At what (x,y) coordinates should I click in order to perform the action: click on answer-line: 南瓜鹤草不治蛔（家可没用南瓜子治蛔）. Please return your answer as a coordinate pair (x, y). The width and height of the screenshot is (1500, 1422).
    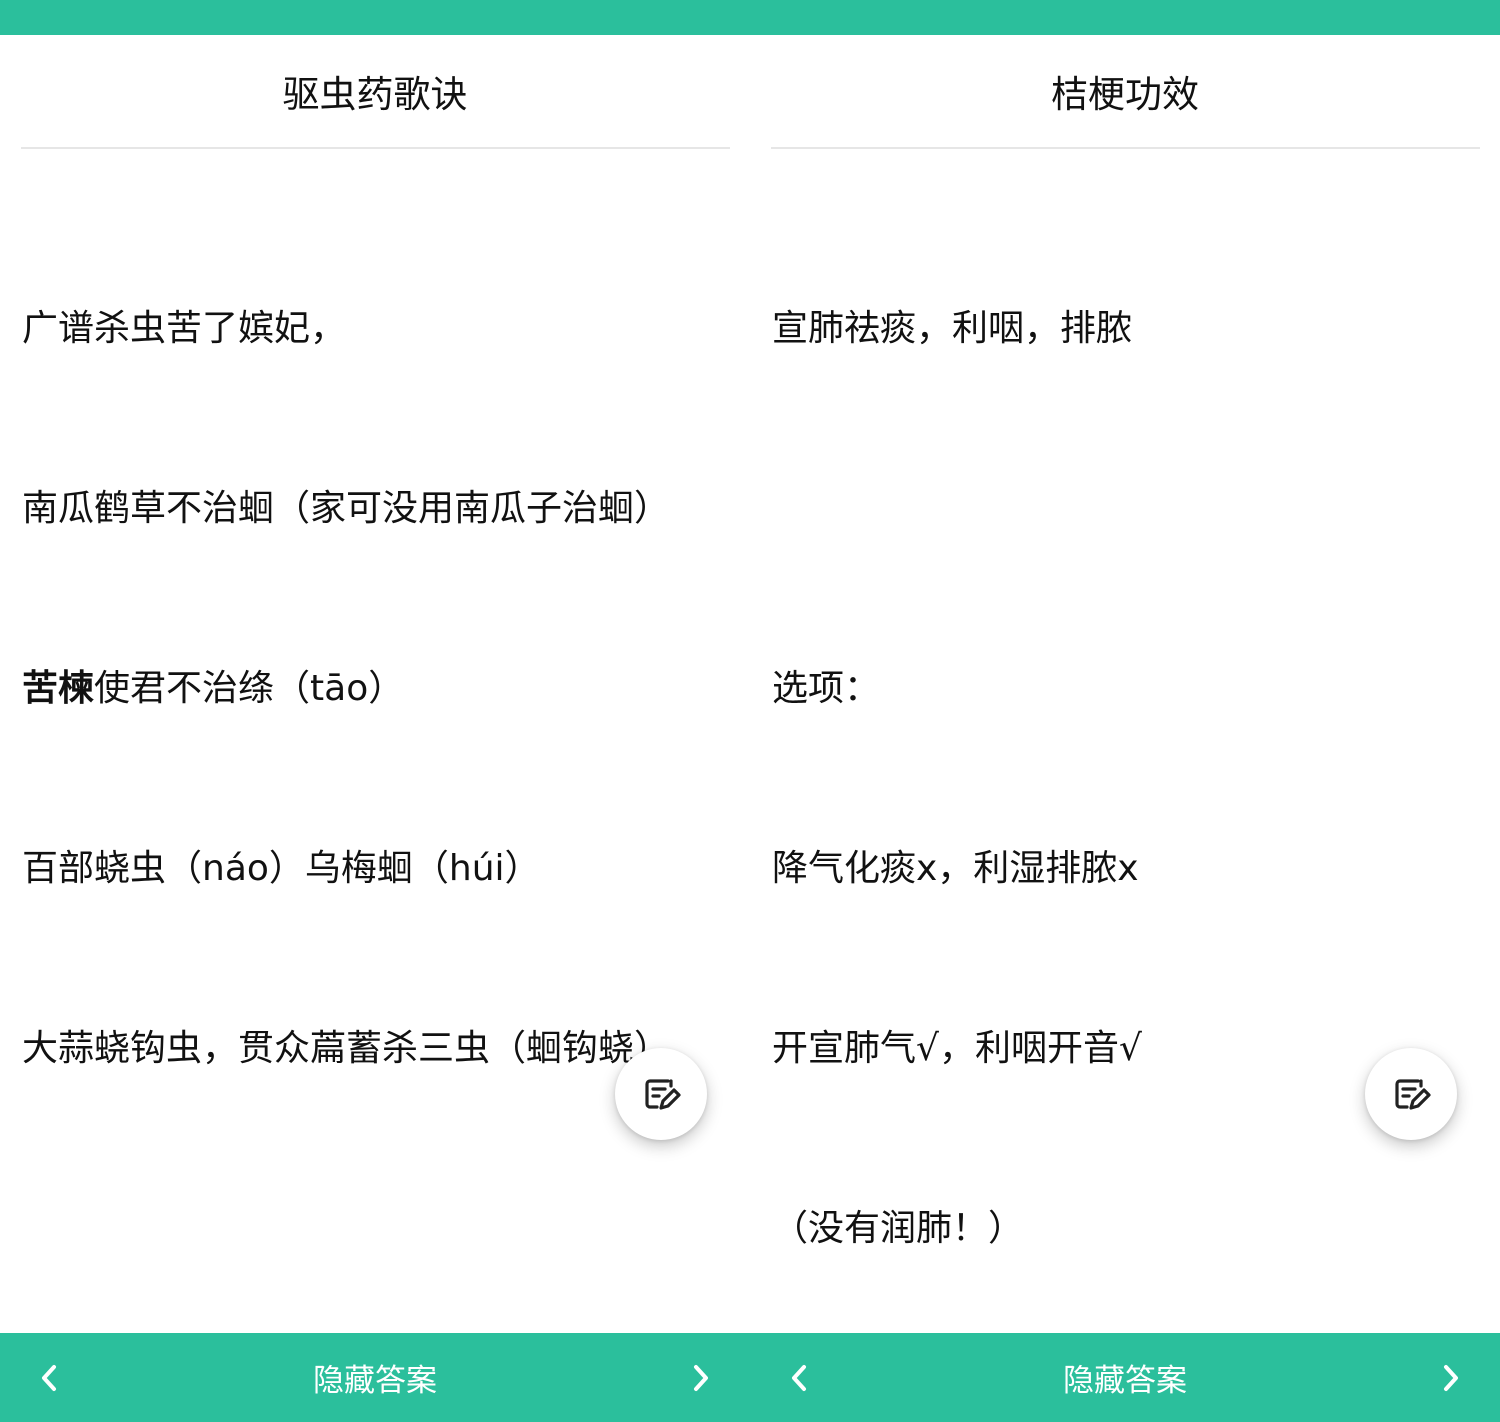
    Looking at the image, I should click on (376, 509).